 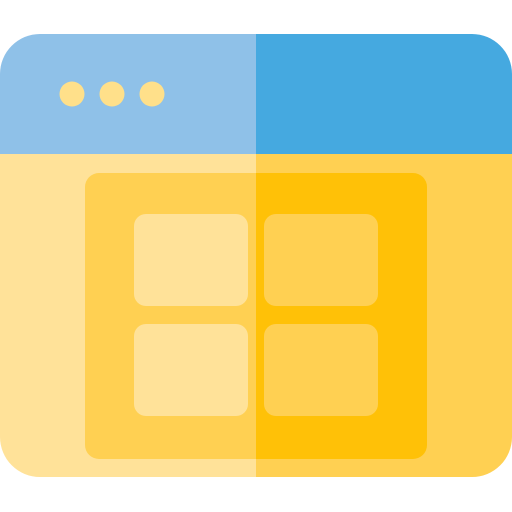 What do you see at coordinates (191, 260) in the screenshot?
I see `grid-tile-r1-c1` at bounding box center [191, 260].